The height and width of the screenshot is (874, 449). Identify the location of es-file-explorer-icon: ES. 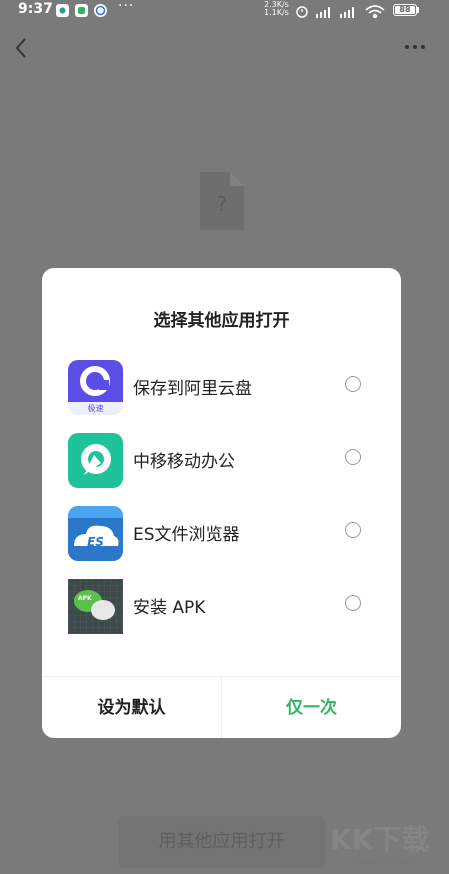
(95, 533).